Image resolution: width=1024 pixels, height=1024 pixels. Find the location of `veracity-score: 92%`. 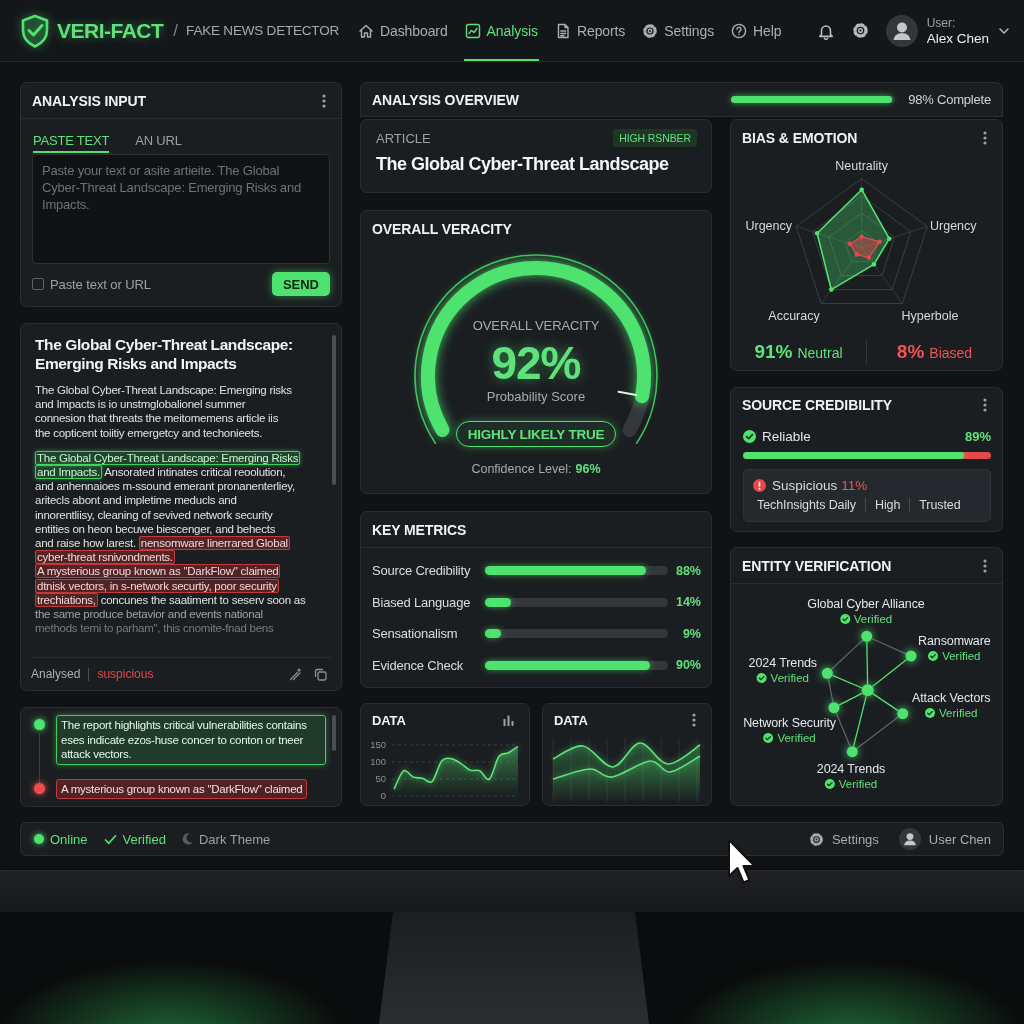

veracity-score: 92% is located at coordinates (536, 363).